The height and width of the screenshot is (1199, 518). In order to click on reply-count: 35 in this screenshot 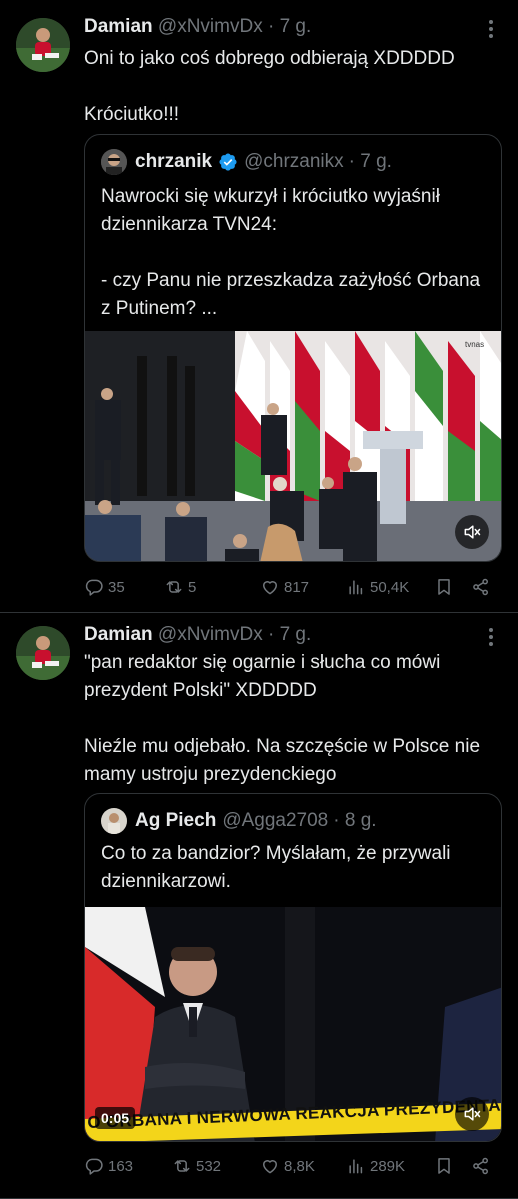, I will do `click(116, 587)`.